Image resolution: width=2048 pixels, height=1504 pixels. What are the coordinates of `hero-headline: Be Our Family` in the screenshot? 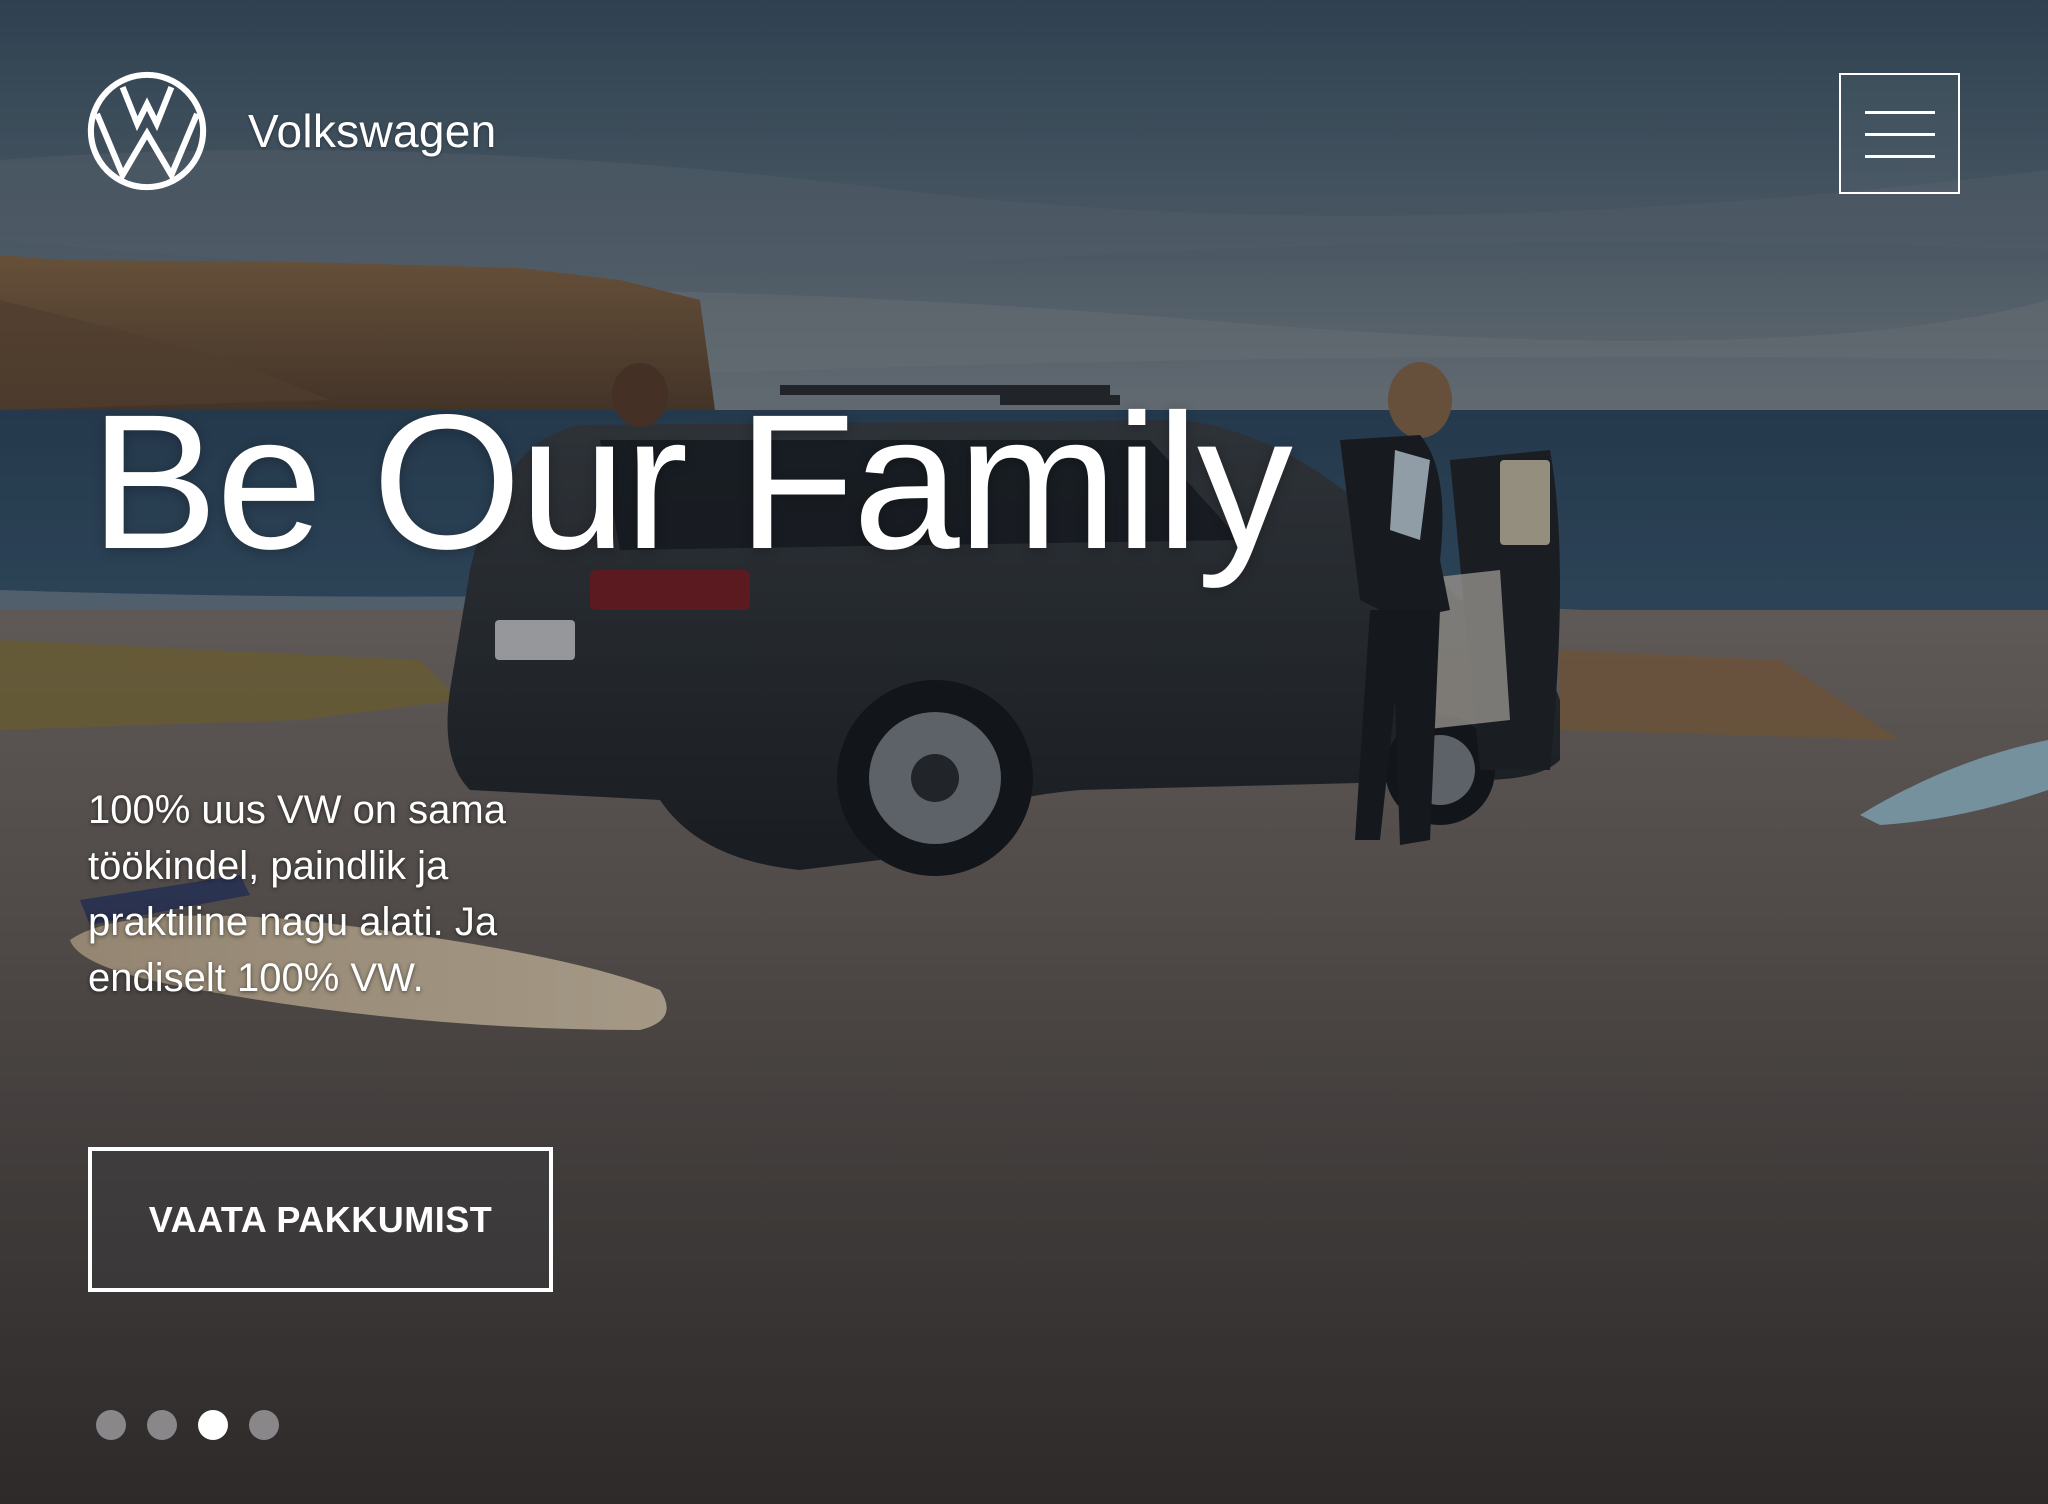 It's located at (691, 481).